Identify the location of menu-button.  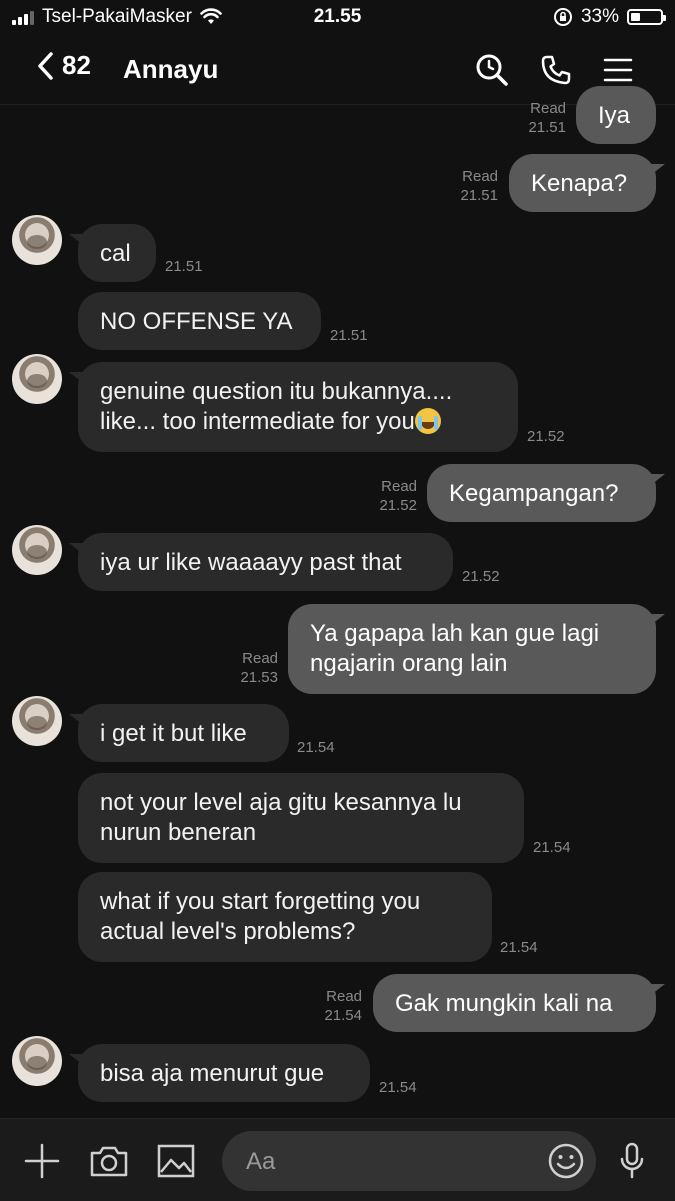
(618, 70).